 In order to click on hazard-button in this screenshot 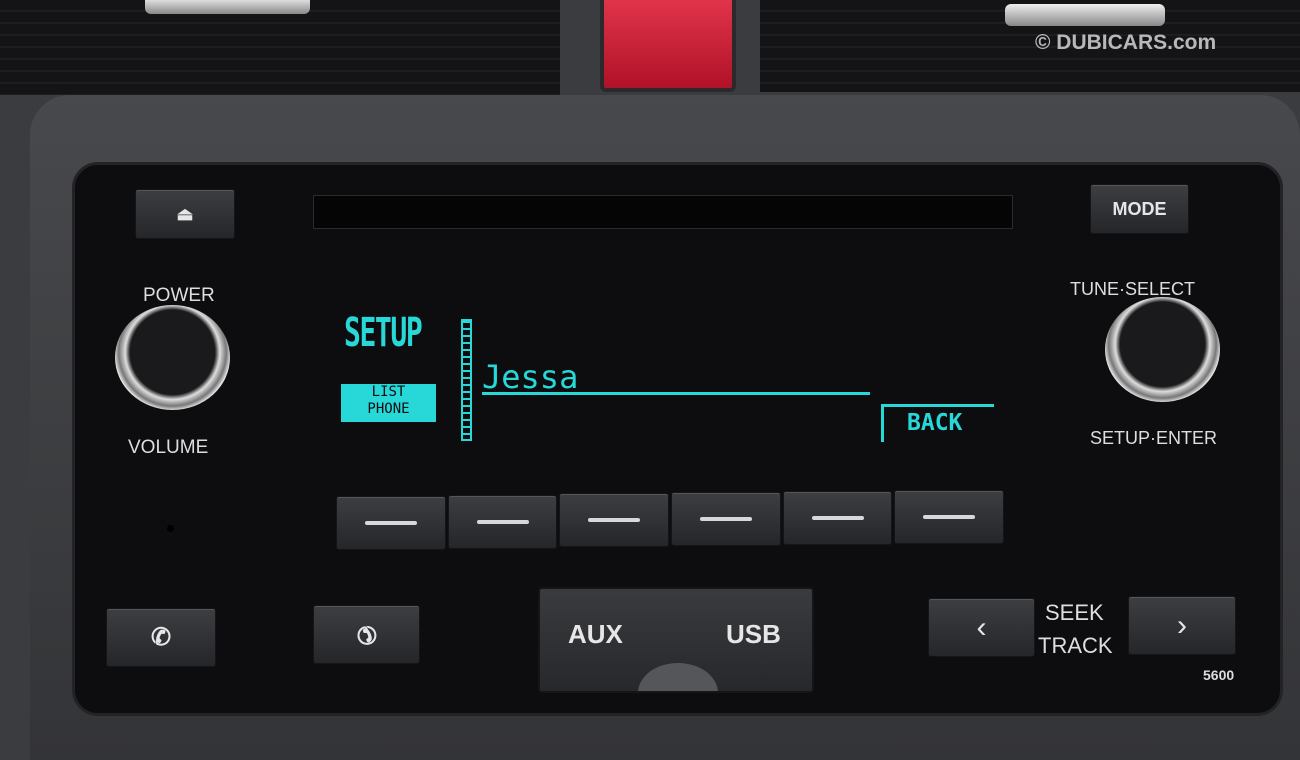, I will do `click(668, 46)`.